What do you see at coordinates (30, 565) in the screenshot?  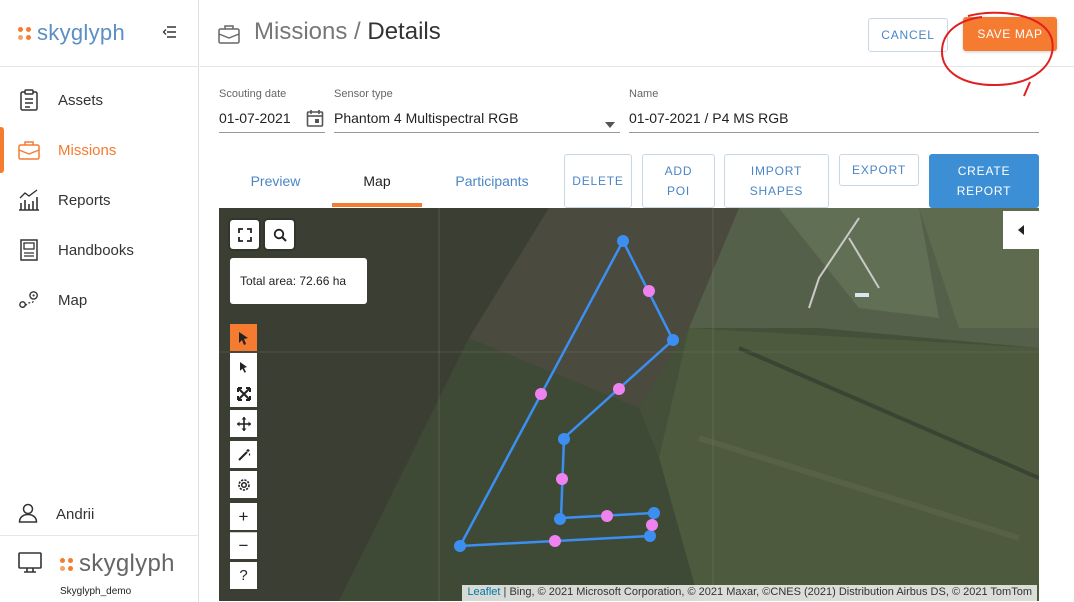 I see `monitor-icon` at bounding box center [30, 565].